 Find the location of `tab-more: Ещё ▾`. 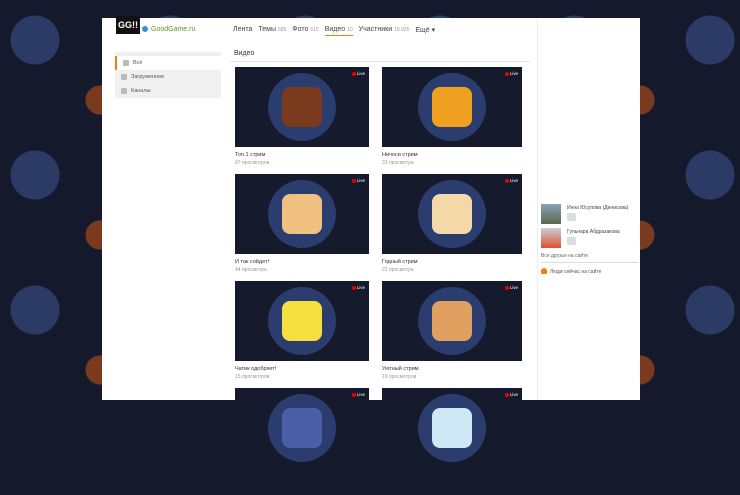

tab-more: Ещё ▾ is located at coordinates (425, 31).